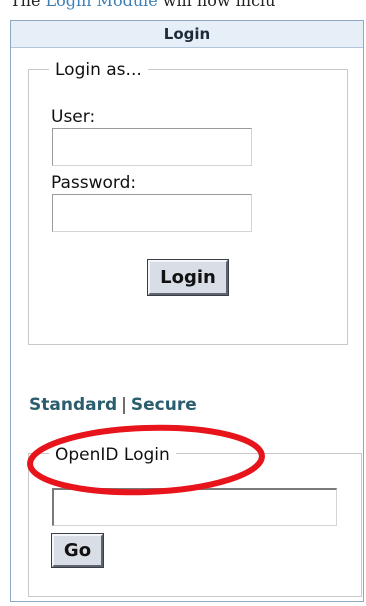 The width and height of the screenshot is (366, 606). Describe the element at coordinates (187, 34) in the screenshot. I see `login-module-title: Login` at that location.